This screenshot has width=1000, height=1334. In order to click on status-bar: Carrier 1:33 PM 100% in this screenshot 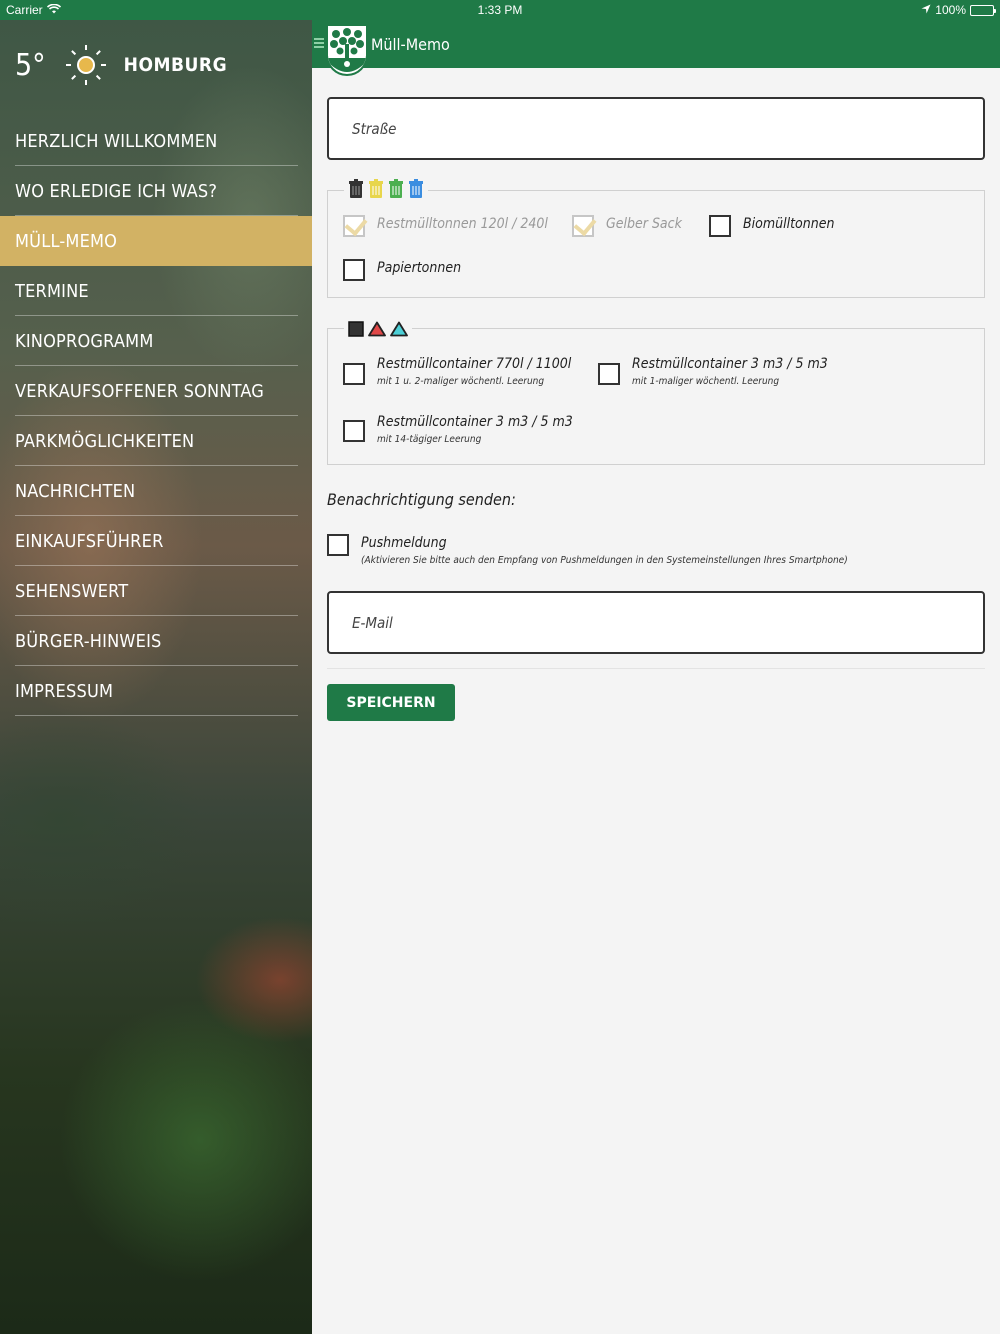, I will do `click(500, 10)`.